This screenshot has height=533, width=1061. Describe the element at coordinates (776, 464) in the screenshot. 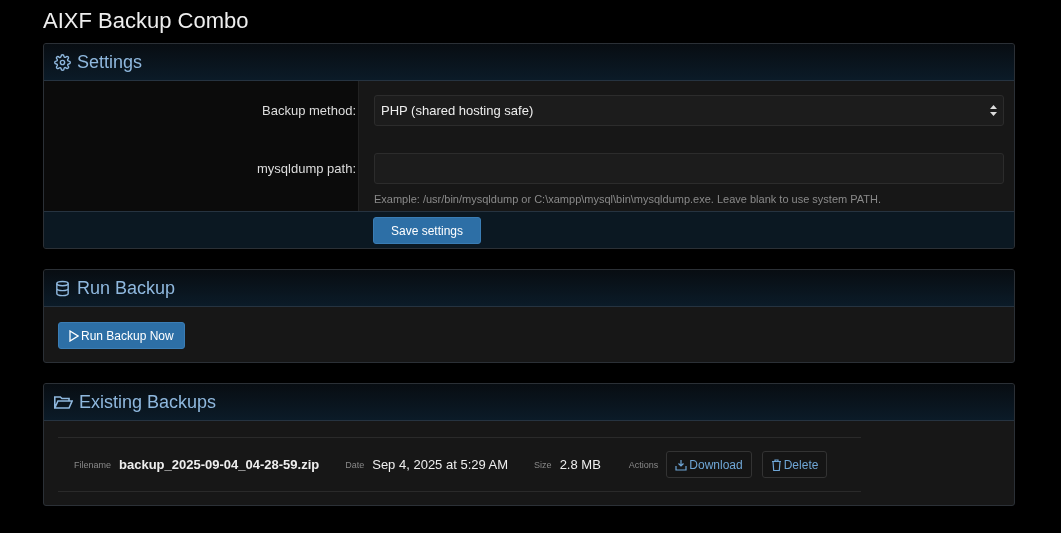

I see `trash-icon` at that location.